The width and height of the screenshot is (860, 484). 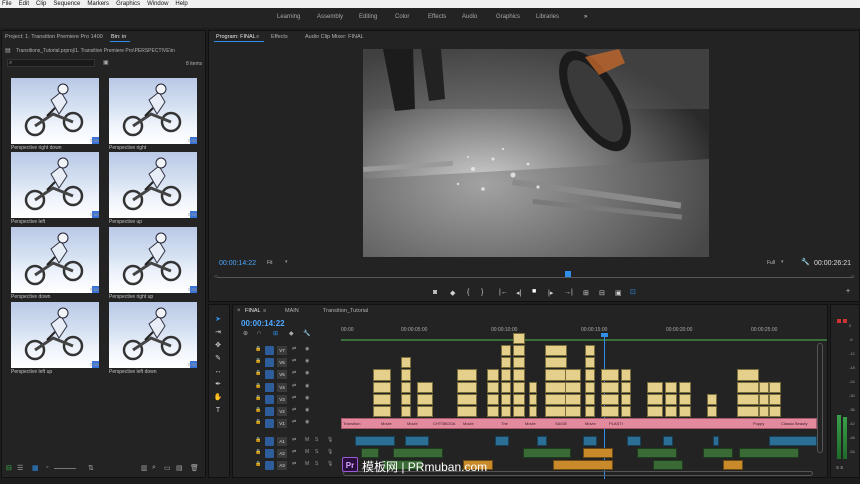 I want to click on menu-file: File, so click(x=7, y=4).